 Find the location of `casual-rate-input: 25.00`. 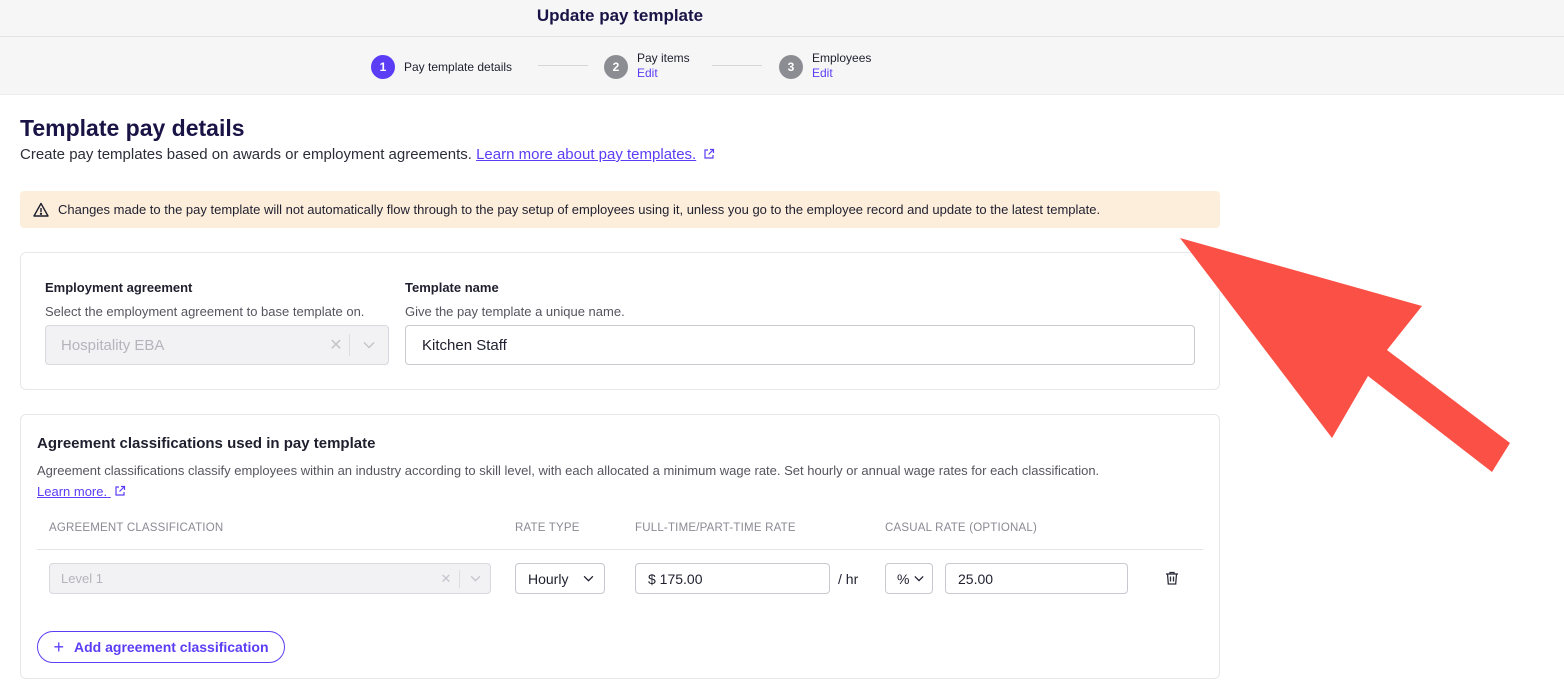

casual-rate-input: 25.00 is located at coordinates (1036, 578).